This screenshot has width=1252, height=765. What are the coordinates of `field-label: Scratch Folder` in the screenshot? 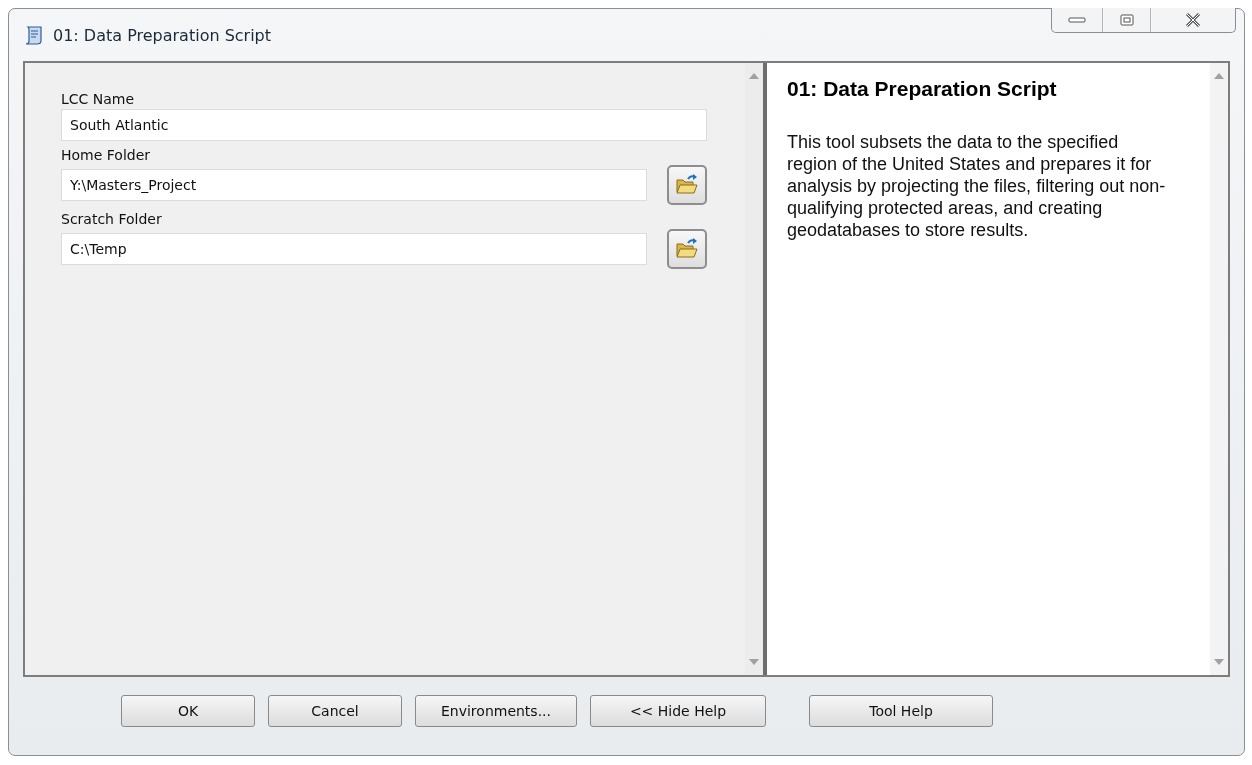 It's located at (112, 219).